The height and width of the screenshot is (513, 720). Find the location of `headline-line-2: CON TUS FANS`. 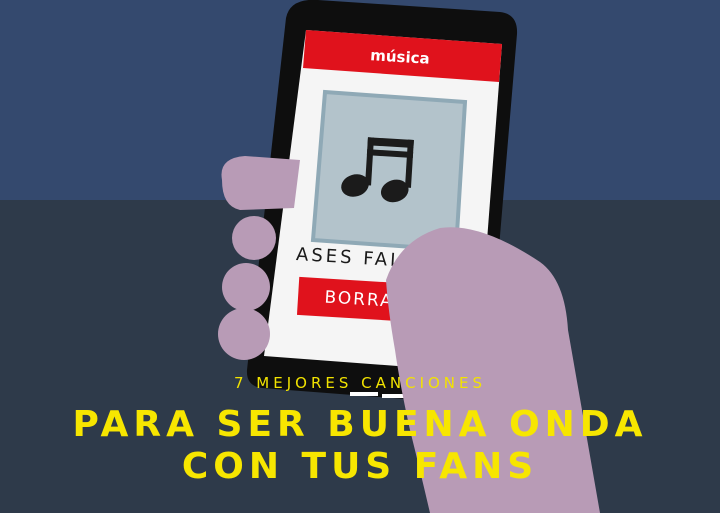

headline-line-2: CON TUS FANS is located at coordinates (360, 466).